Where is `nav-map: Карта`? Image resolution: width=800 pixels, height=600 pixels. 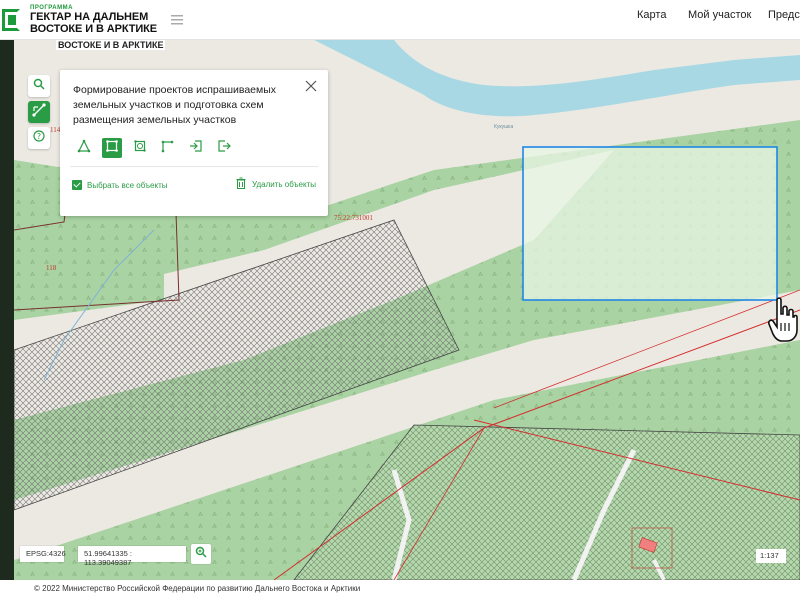 nav-map: Карта is located at coordinates (651, 15).